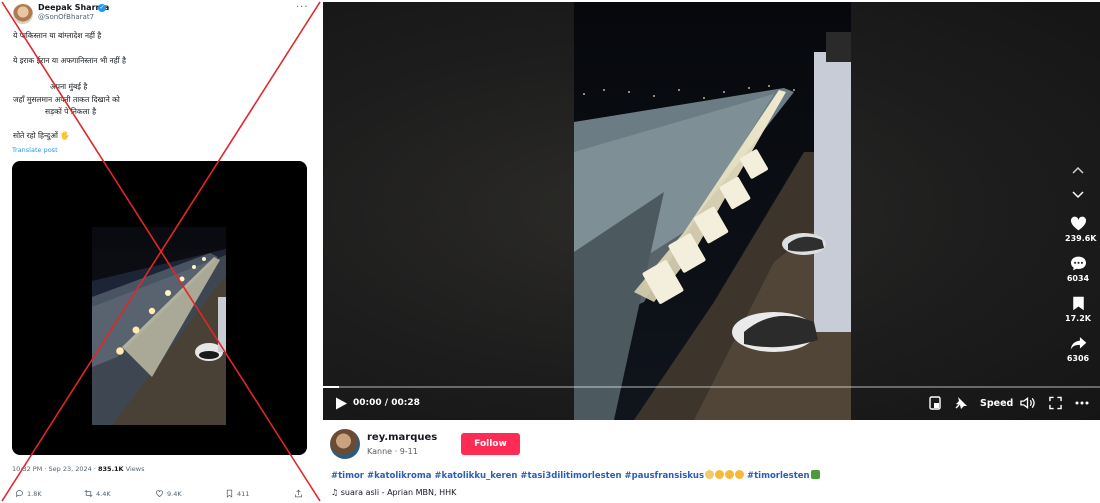 Image resolution: width=1100 pixels, height=503 pixels. I want to click on chevron-up-icon, so click(1078, 170).